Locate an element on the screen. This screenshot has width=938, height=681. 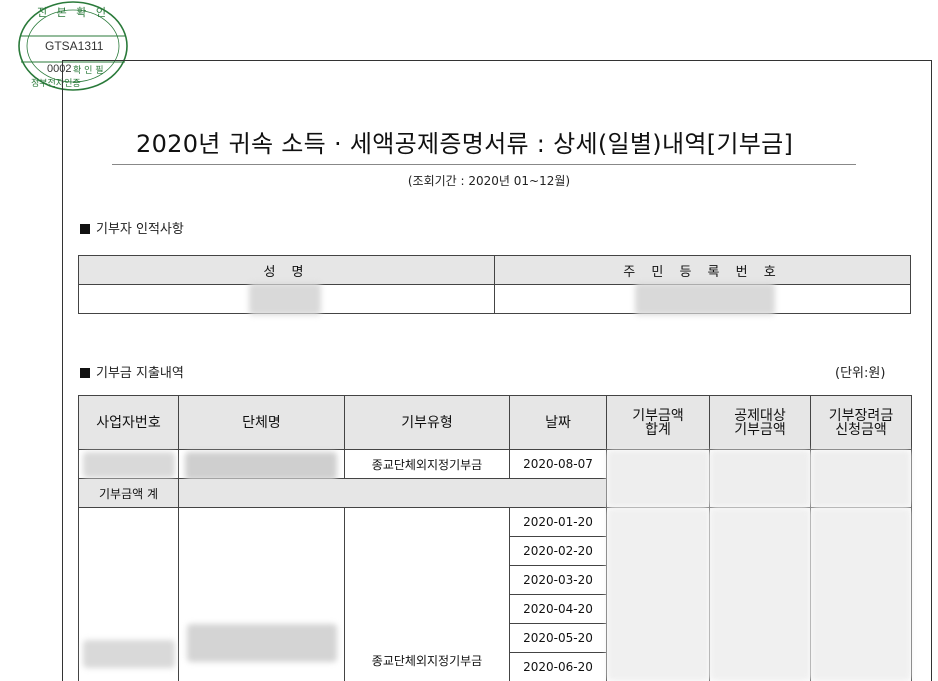
date-cell: 2020-04-20 is located at coordinates (558, 609).